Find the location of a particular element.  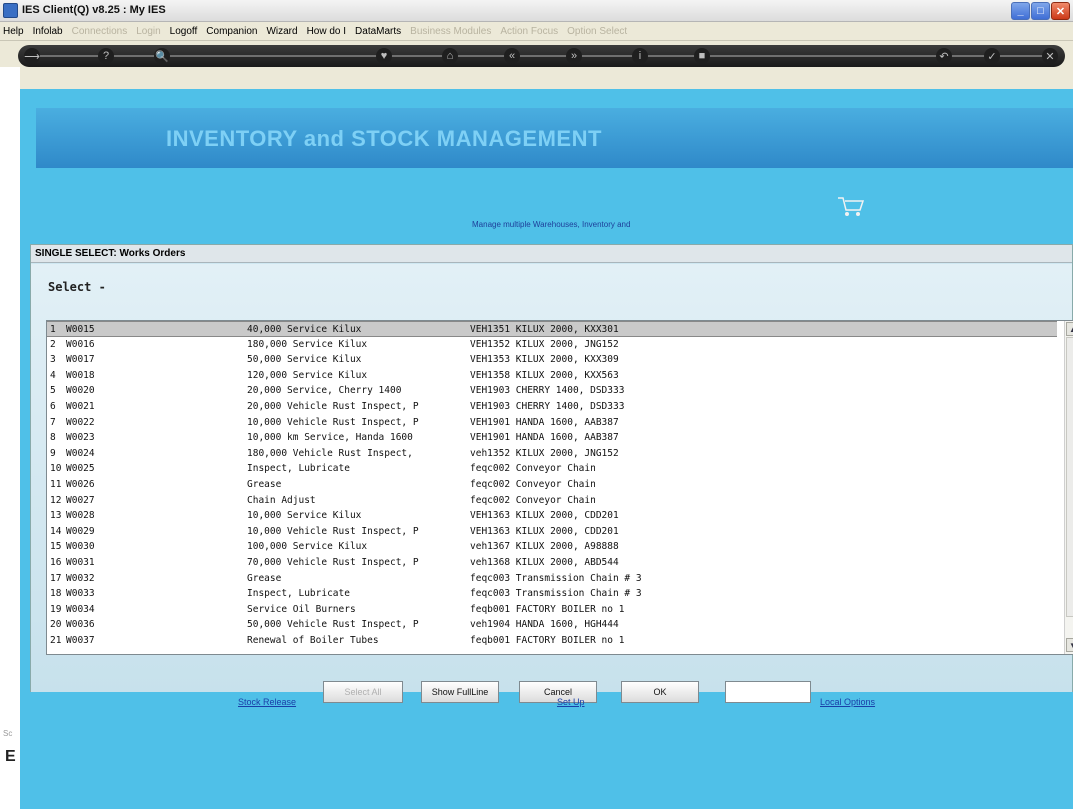

toolbar-line is located at coordinates (541, 56).